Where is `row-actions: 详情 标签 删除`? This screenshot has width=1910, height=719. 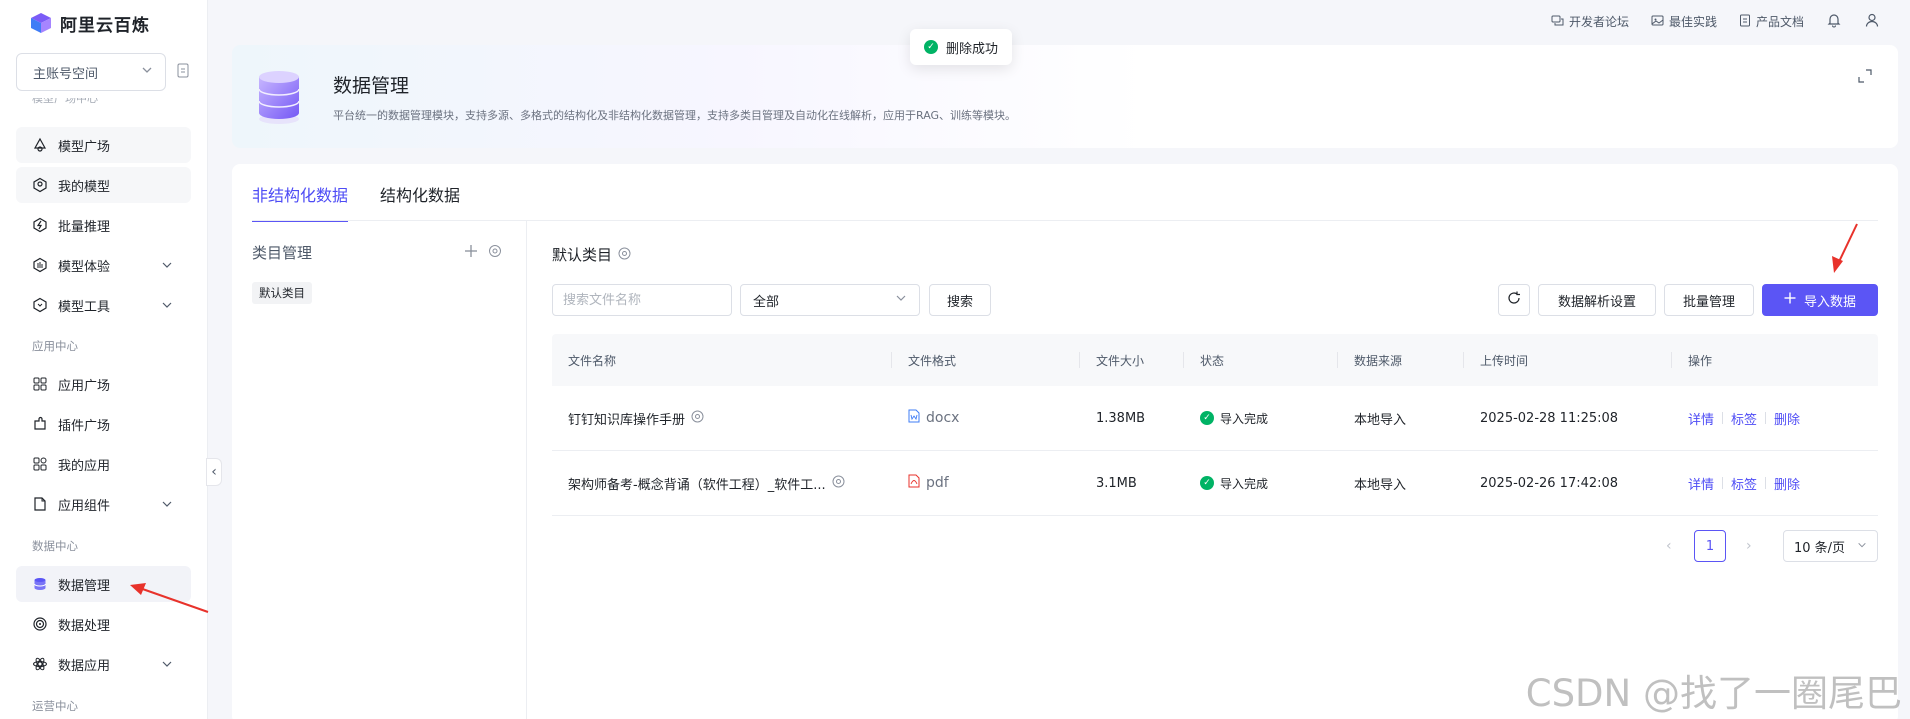 row-actions: 详情 标签 删除 is located at coordinates (1775, 483).